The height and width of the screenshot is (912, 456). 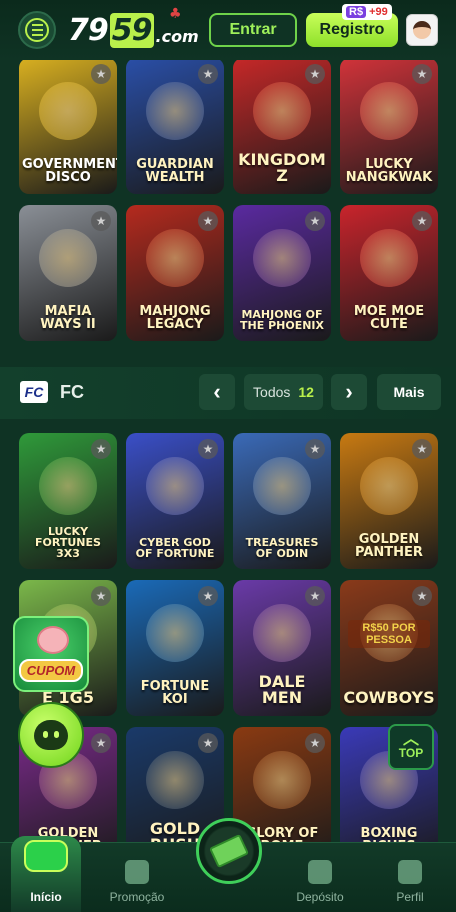 I want to click on logo-number-a: 79, so click(x=88, y=30).